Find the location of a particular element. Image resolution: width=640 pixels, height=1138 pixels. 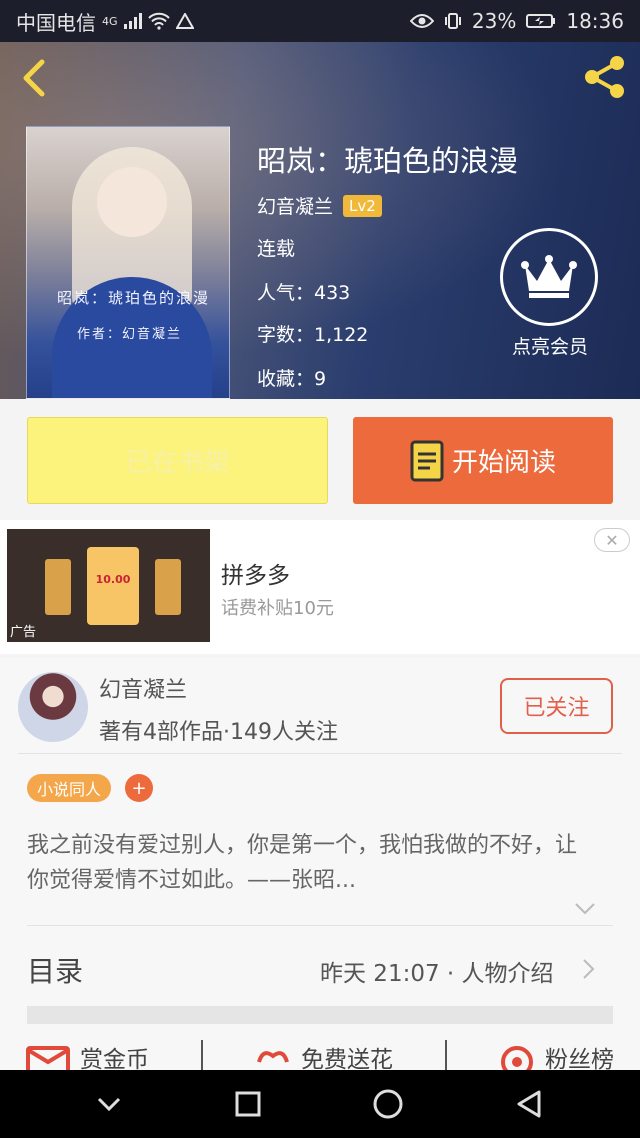

on-shelf-button: 已在书架 is located at coordinates (177, 460).